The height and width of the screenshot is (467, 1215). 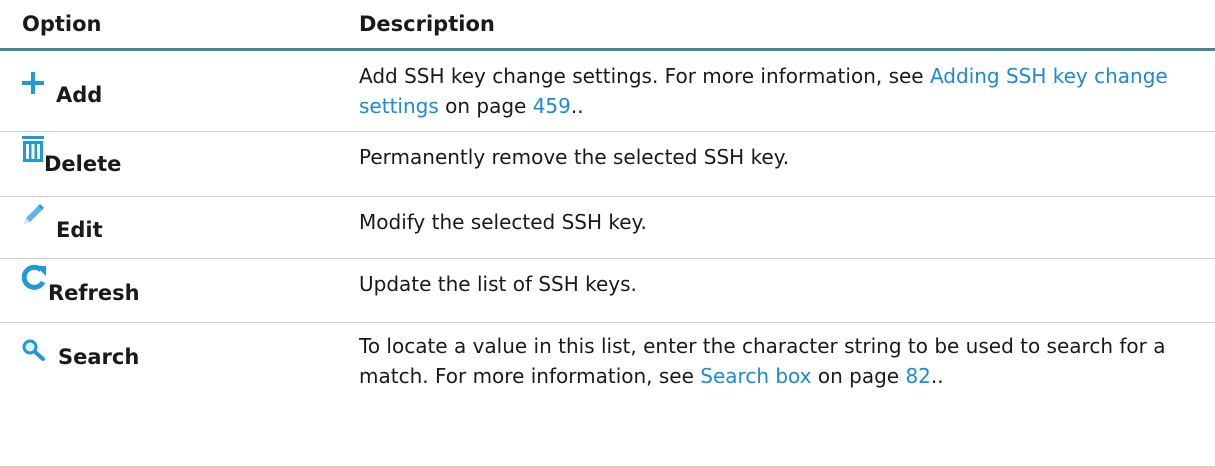 What do you see at coordinates (178, 91) in the screenshot?
I see `option-cell: Add` at bounding box center [178, 91].